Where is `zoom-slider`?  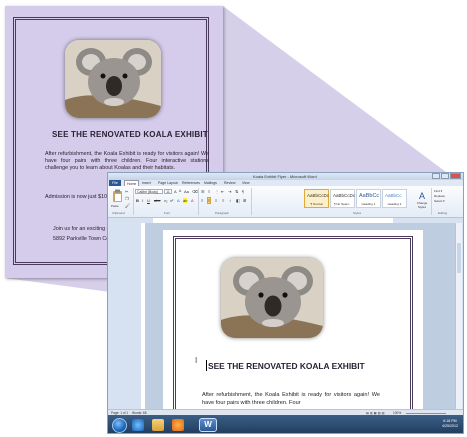 zoom-slider is located at coordinates (426, 413).